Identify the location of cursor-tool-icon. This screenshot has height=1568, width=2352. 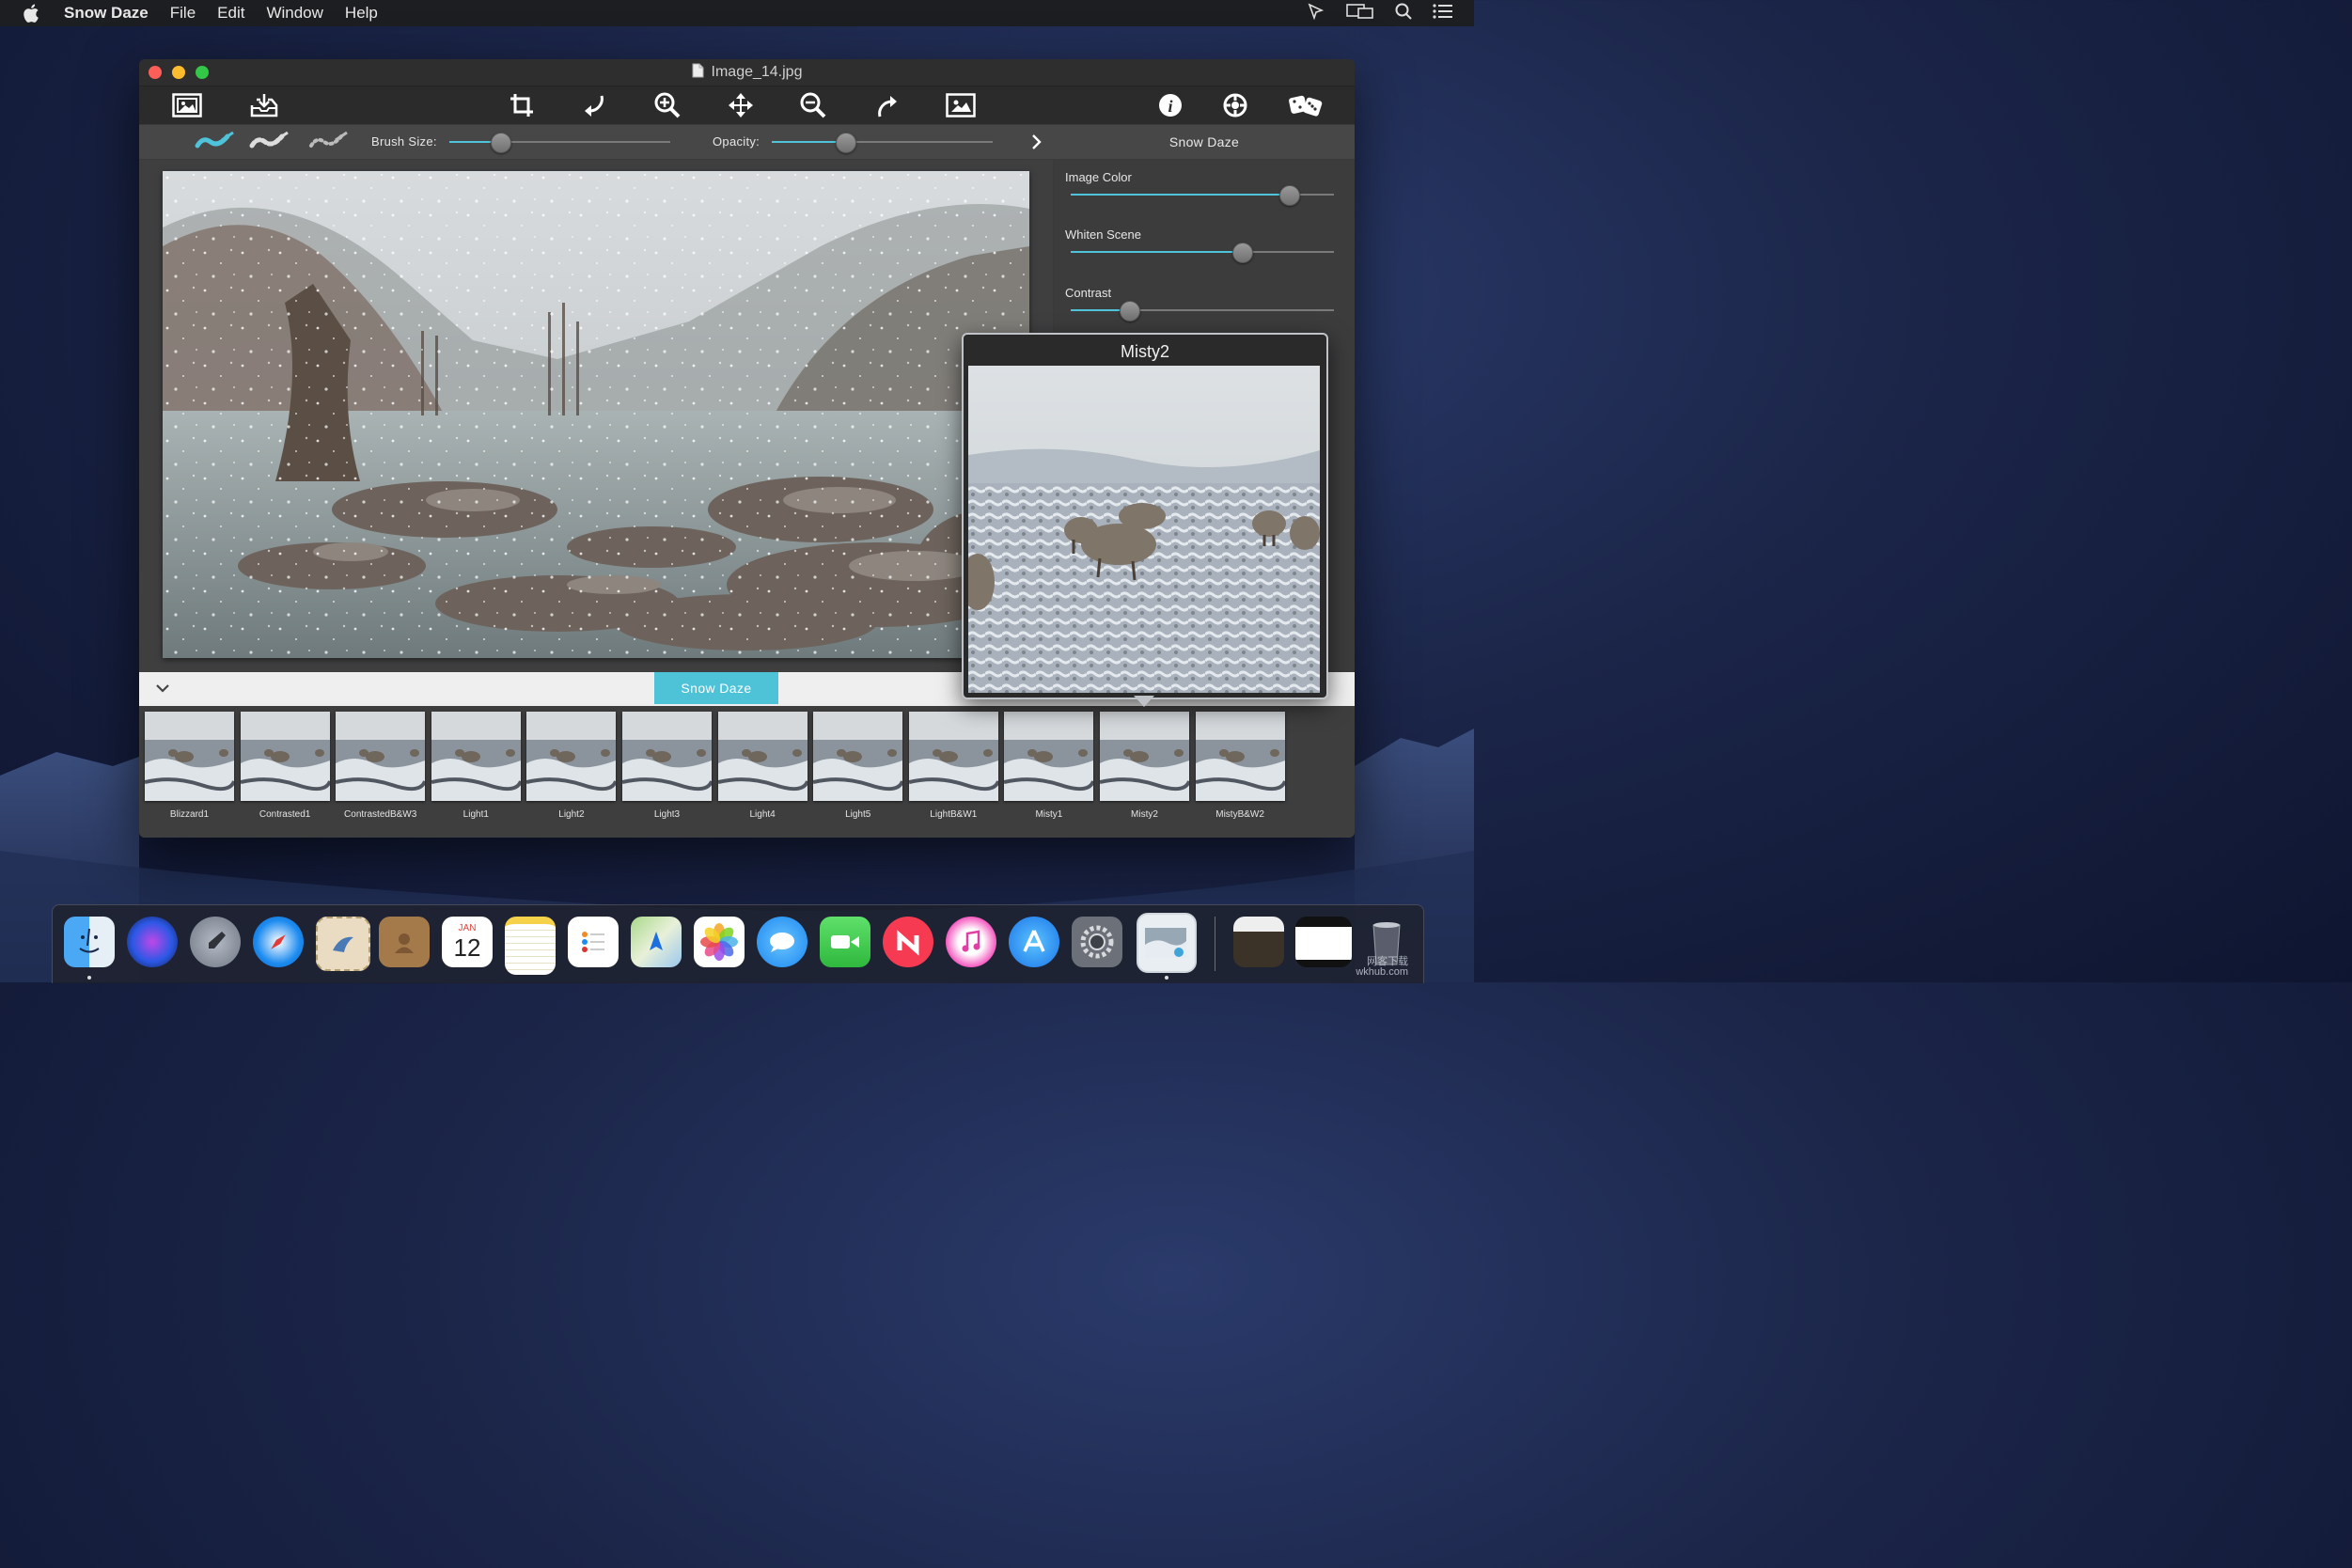
(1316, 13).